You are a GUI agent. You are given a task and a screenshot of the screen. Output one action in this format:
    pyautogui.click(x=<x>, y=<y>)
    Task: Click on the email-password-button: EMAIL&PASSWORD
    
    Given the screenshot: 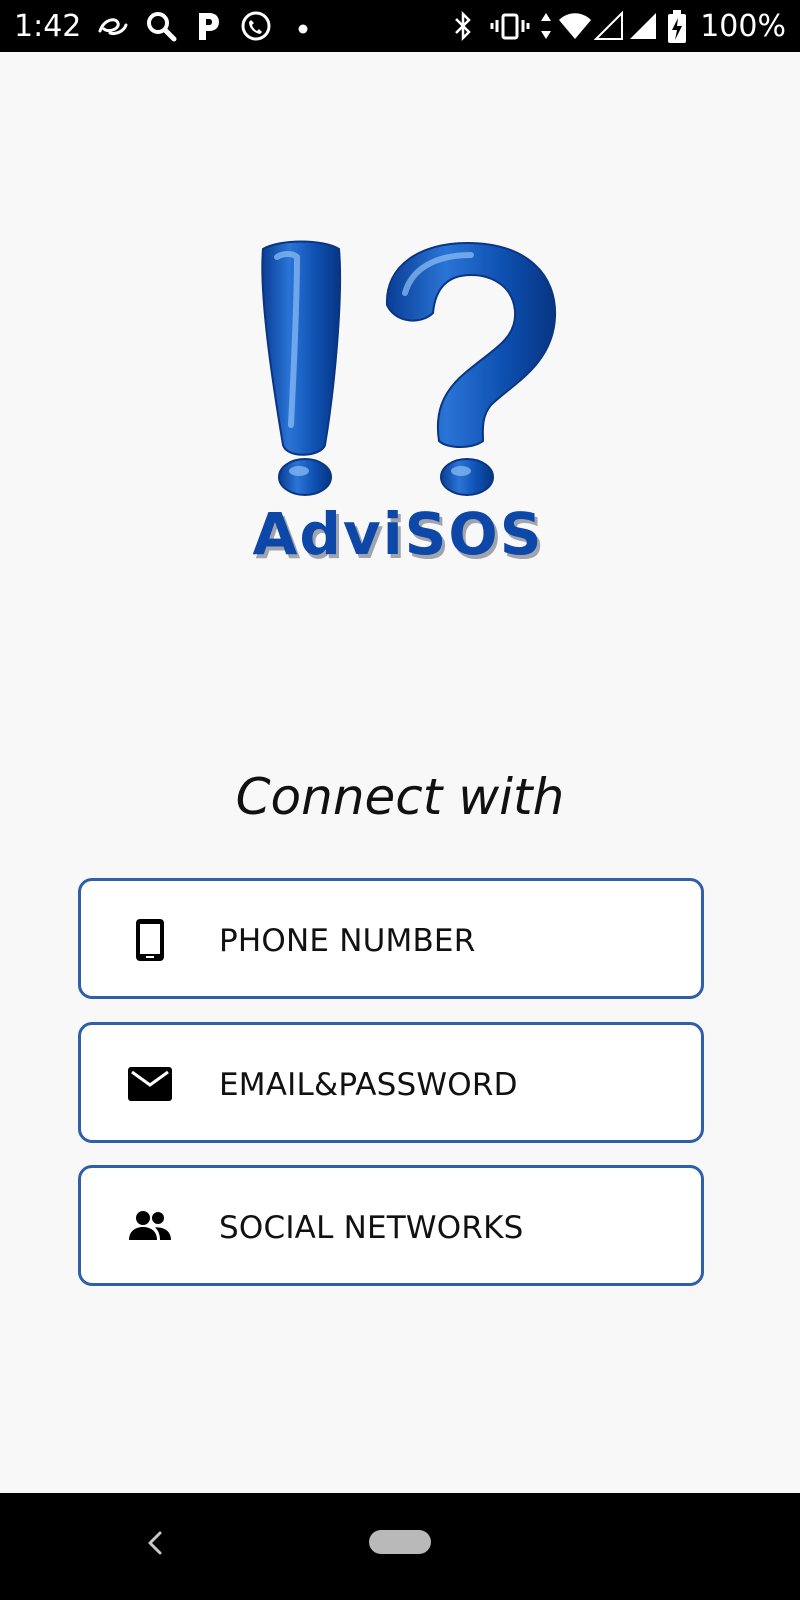 What is the action you would take?
    pyautogui.click(x=391, y=1082)
    